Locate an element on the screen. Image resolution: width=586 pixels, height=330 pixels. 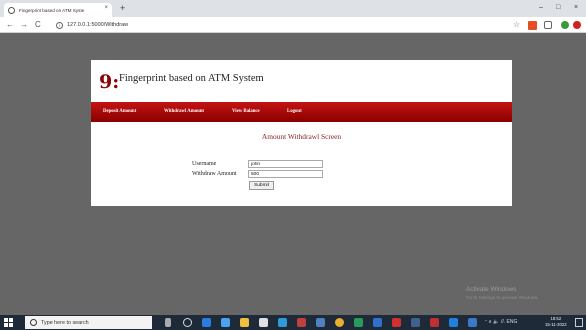
forward-button: → is located at coordinates (24, 25).